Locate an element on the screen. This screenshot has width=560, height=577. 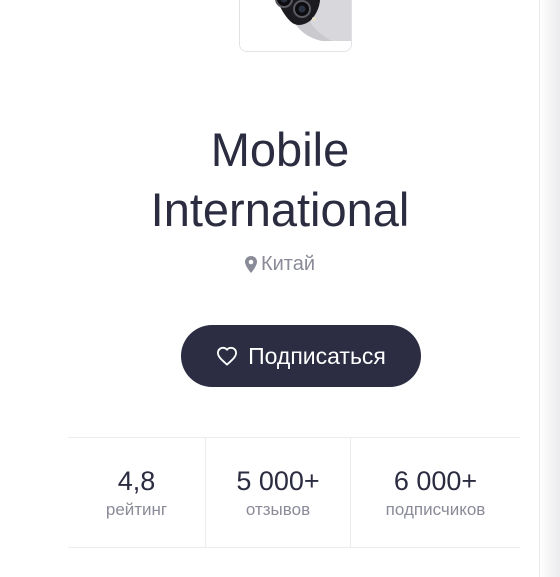
subscribe-button: Подписаться is located at coordinates (301, 356).